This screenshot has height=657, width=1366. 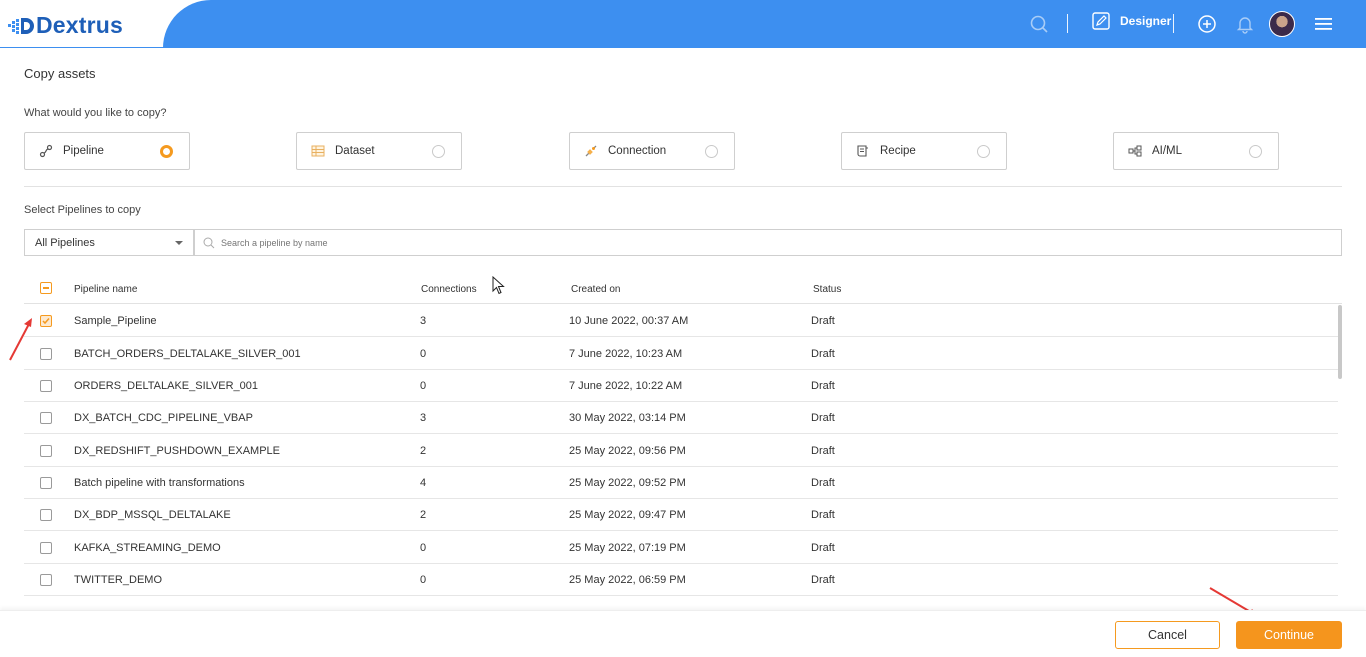 What do you see at coordinates (1135, 151) in the screenshot?
I see `aiml-icon` at bounding box center [1135, 151].